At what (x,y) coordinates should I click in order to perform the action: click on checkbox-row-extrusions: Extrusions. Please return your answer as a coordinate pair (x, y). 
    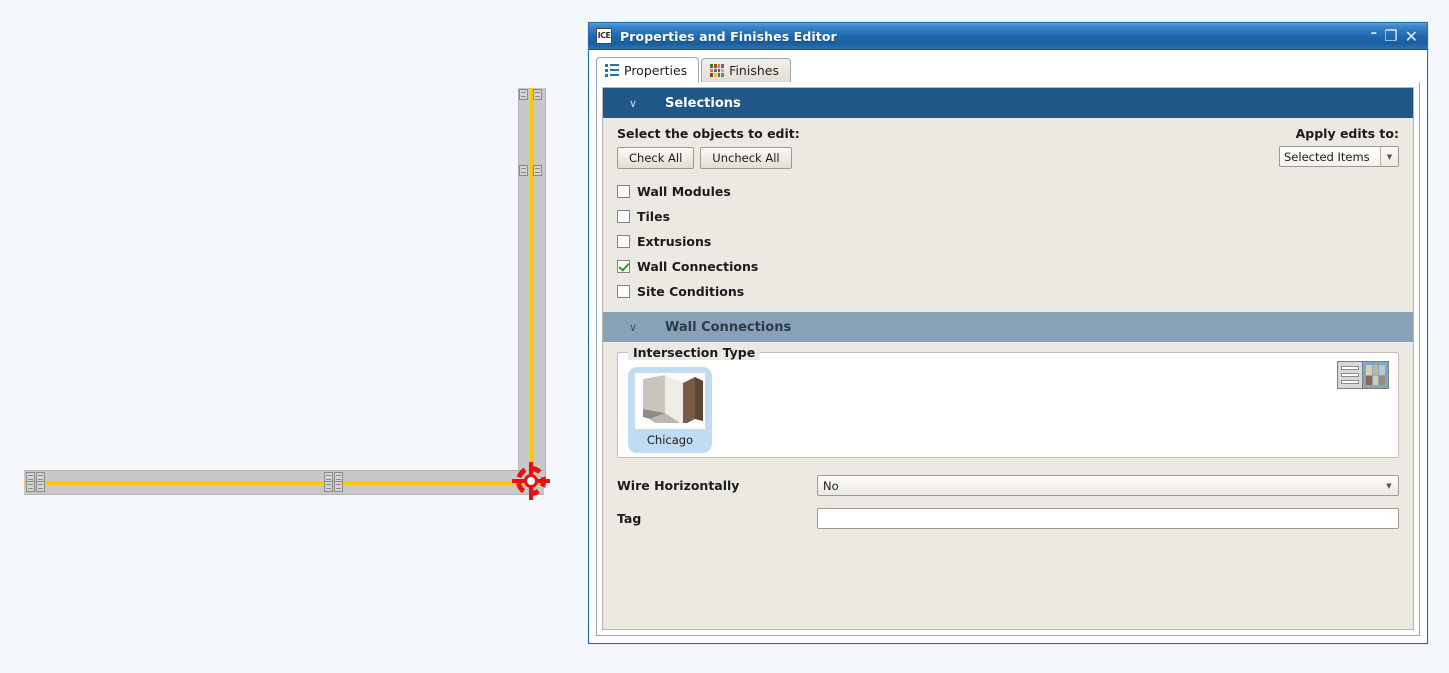
    Looking at the image, I should click on (1008, 241).